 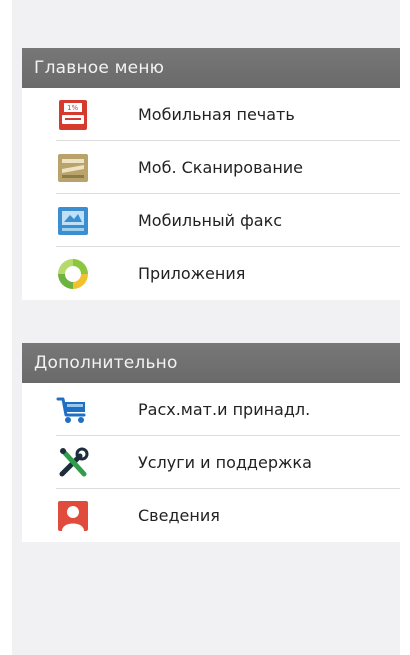 I want to click on apps-icon, so click(x=73, y=274).